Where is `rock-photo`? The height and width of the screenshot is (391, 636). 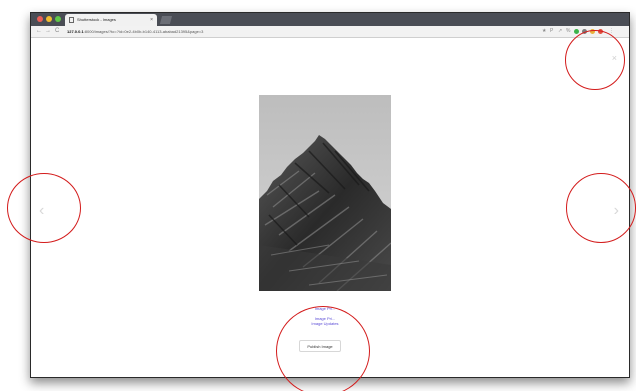
rock-photo is located at coordinates (325, 193).